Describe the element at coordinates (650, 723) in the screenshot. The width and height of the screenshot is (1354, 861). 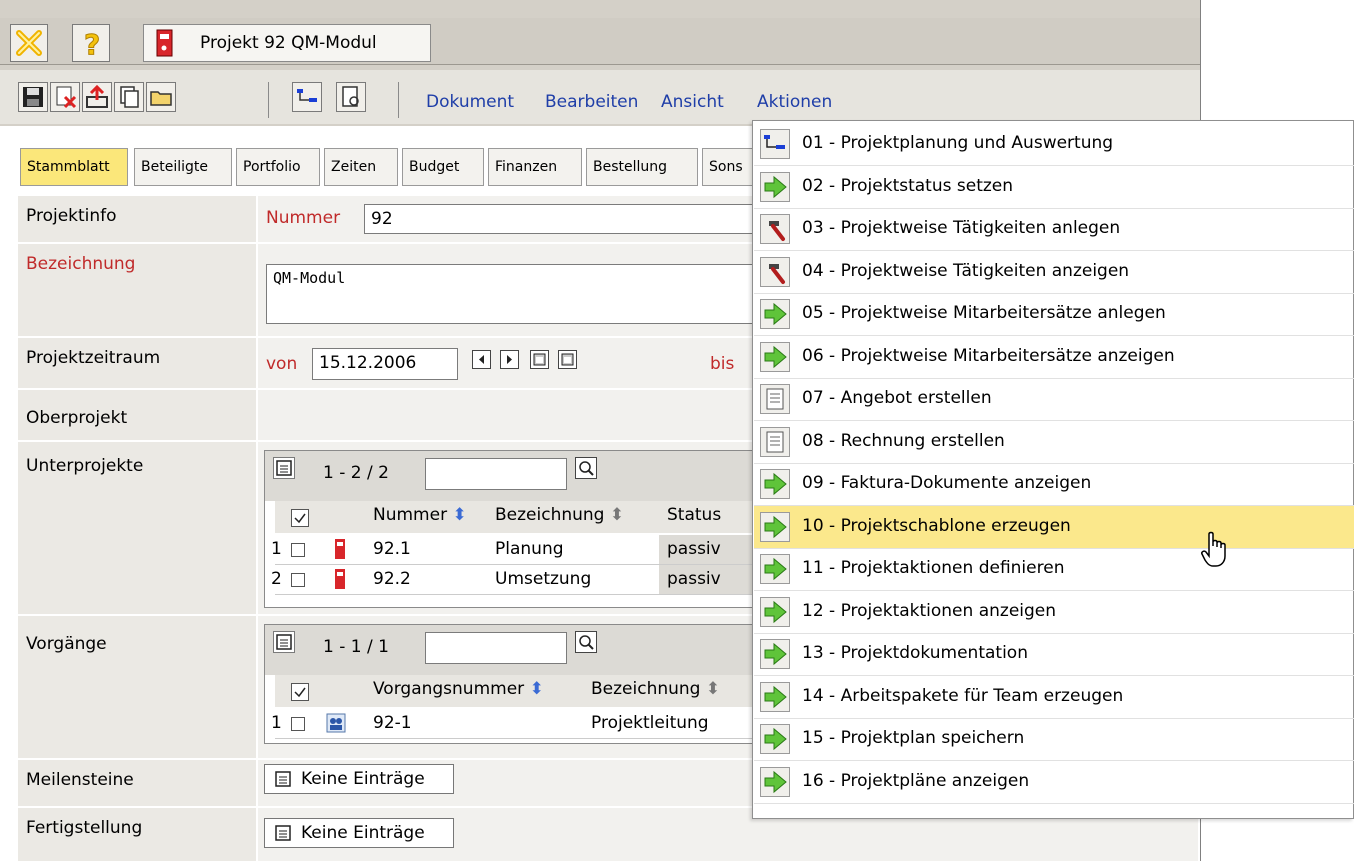
I see `cell-bezeichnung: Projektleitung` at that location.